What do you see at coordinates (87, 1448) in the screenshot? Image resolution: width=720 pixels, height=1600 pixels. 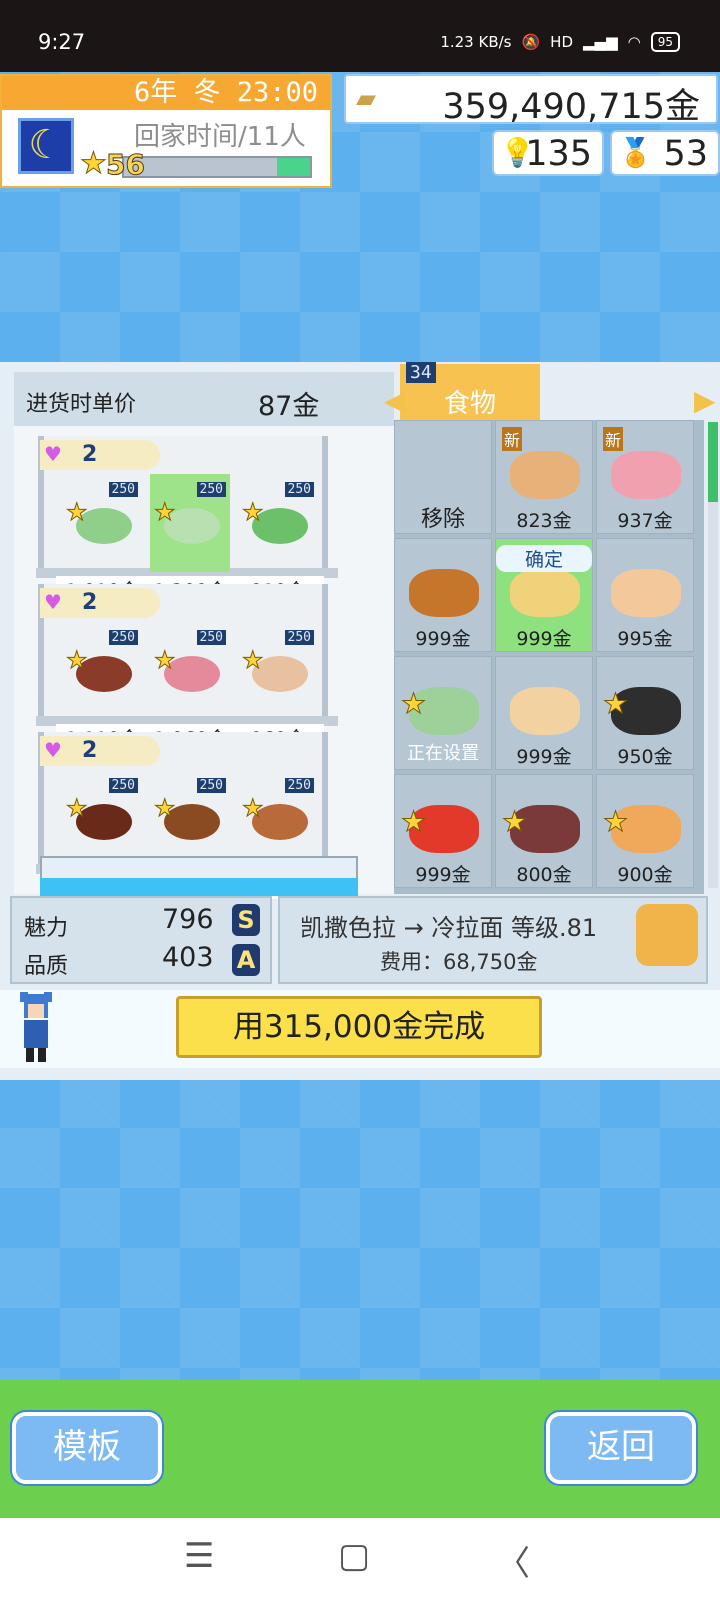 I see `template-button: 模板` at bounding box center [87, 1448].